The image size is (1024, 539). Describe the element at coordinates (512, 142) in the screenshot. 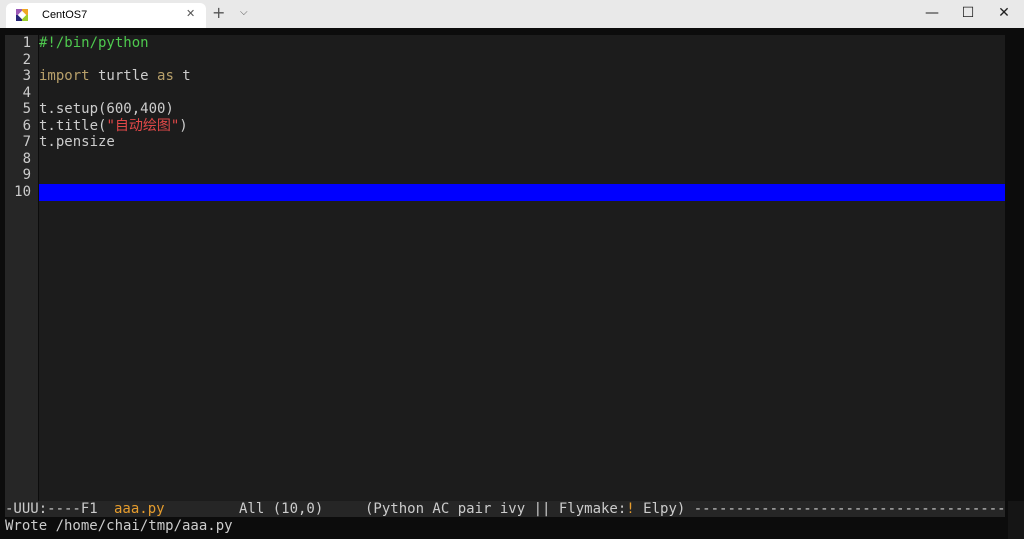

I see `code-line: 7 t.pensize` at that location.